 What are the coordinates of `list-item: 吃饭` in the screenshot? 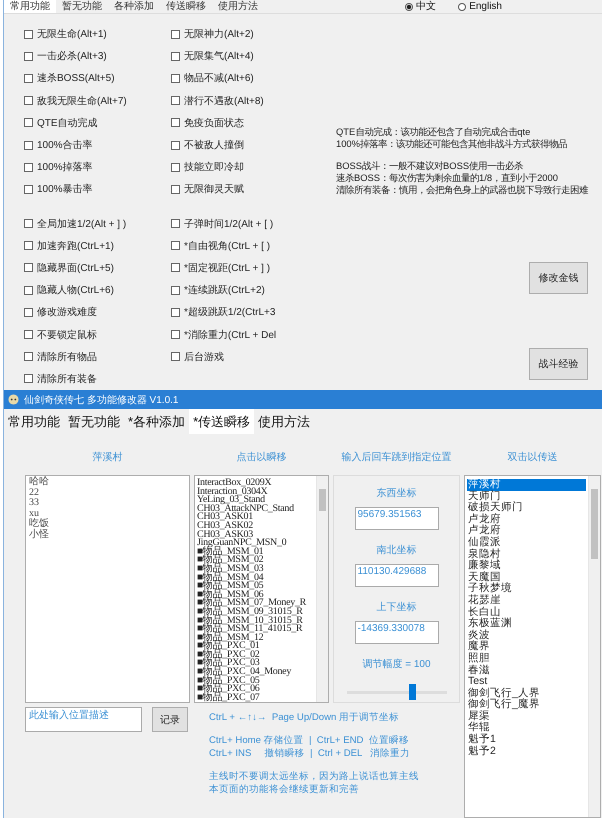 It's located at (107, 524).